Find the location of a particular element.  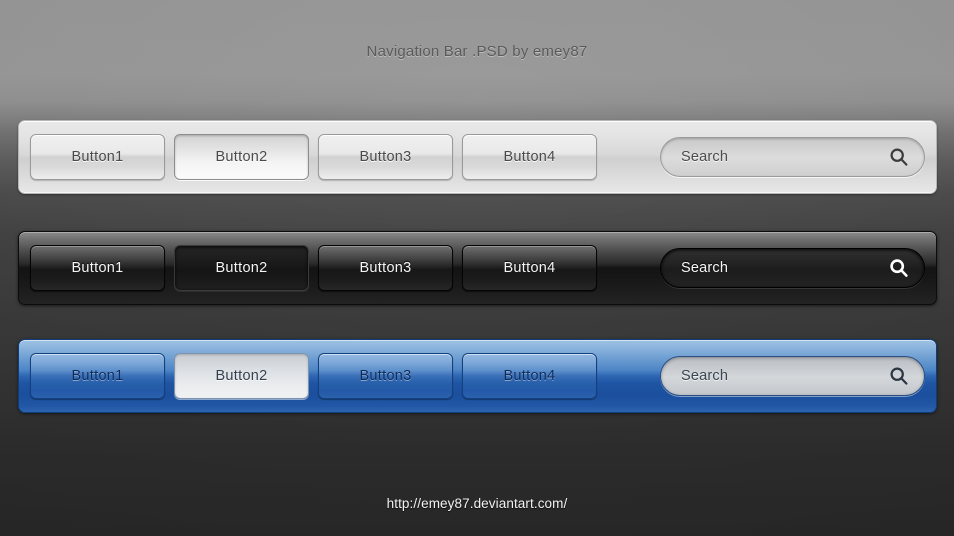

dark-search-field is located at coordinates (792, 268).